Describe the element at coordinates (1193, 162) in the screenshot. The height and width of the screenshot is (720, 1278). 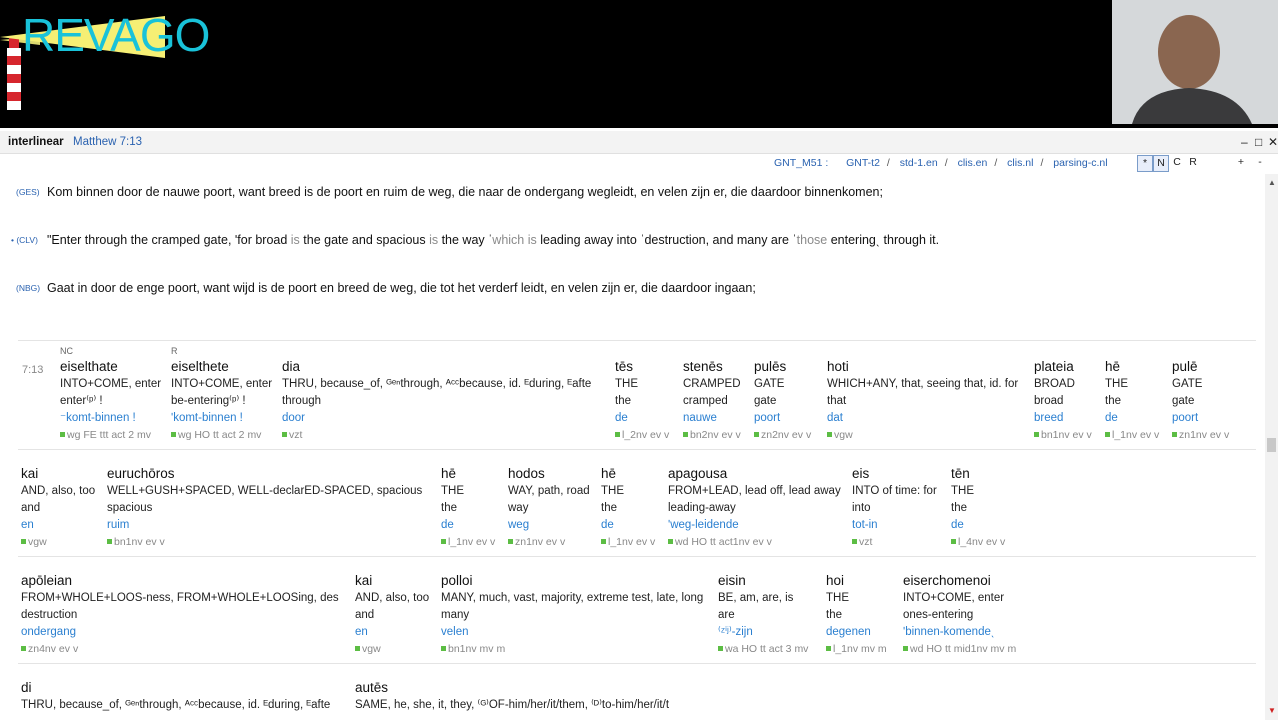
I see `toggle-r: R` at that location.